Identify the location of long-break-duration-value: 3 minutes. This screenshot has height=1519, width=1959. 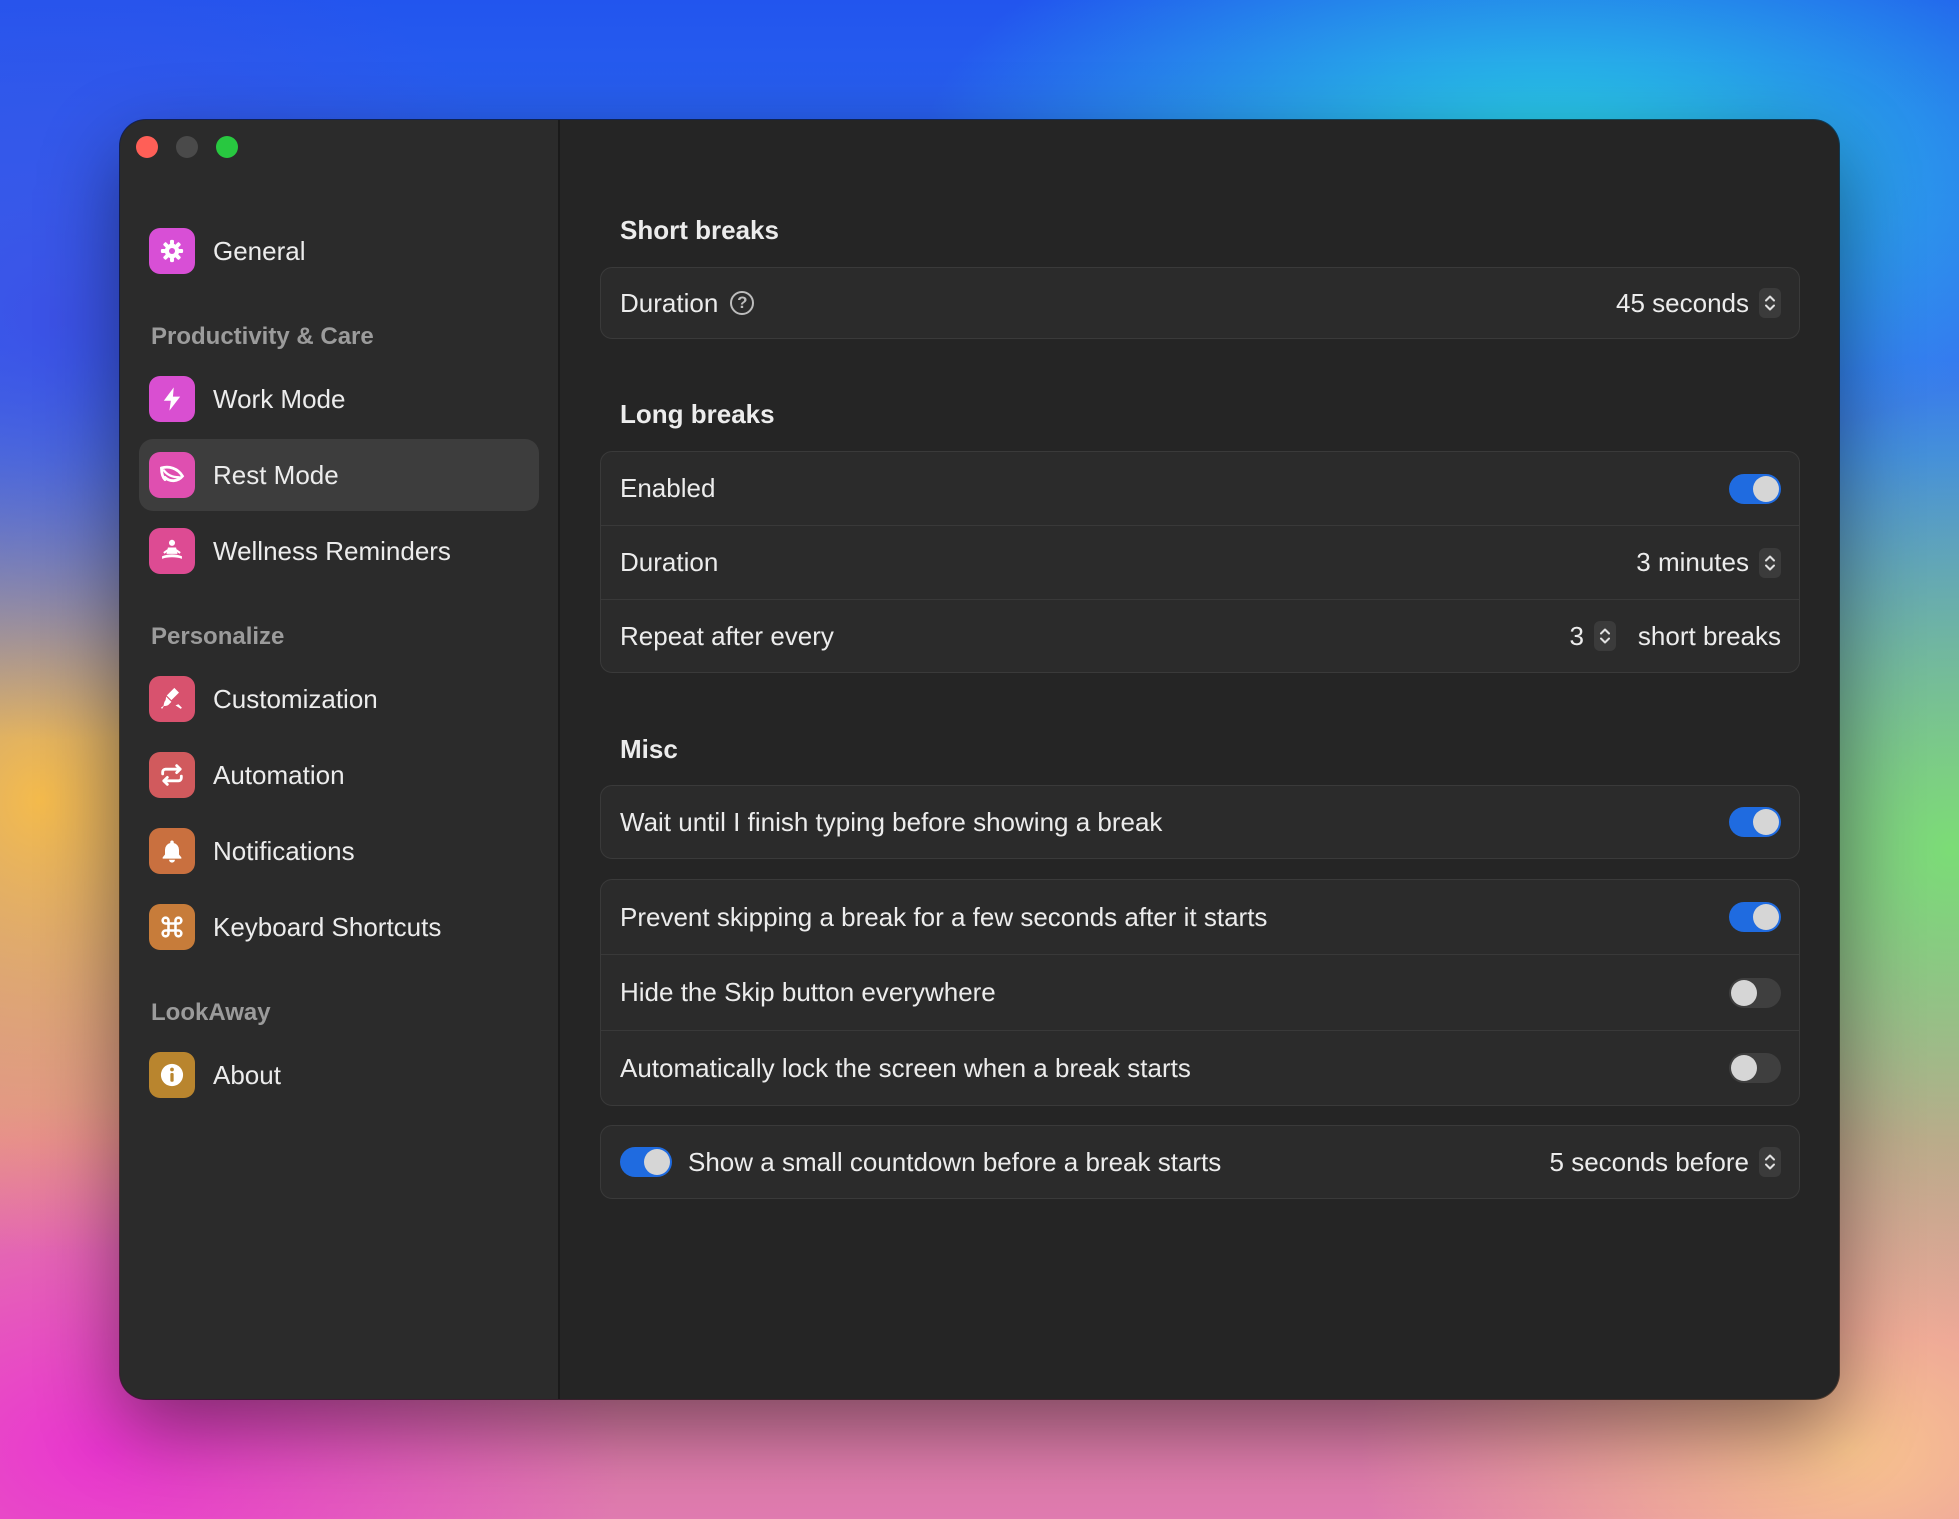
(1692, 562).